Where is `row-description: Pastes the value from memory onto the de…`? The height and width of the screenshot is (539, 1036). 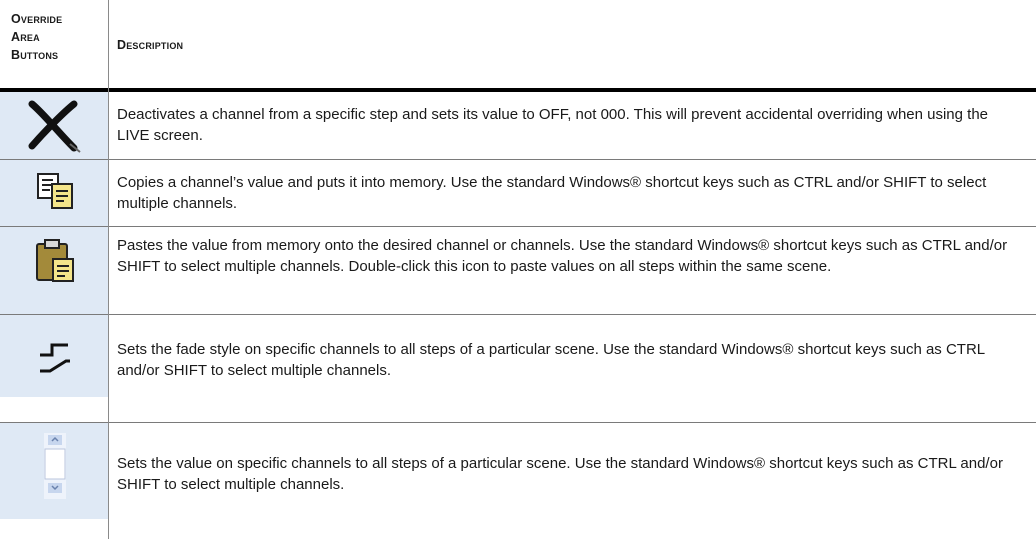
row-description: Pastes the value from memory onto the de… is located at coordinates (562, 256).